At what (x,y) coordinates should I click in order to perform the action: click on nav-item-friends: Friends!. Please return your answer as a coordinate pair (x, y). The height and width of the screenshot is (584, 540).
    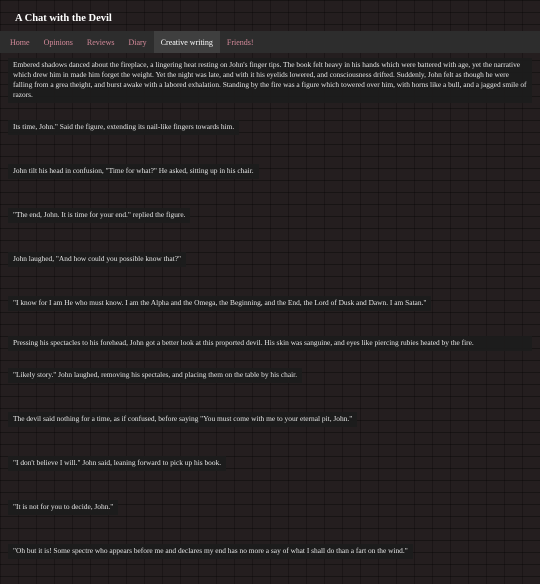
    Looking at the image, I should click on (240, 42).